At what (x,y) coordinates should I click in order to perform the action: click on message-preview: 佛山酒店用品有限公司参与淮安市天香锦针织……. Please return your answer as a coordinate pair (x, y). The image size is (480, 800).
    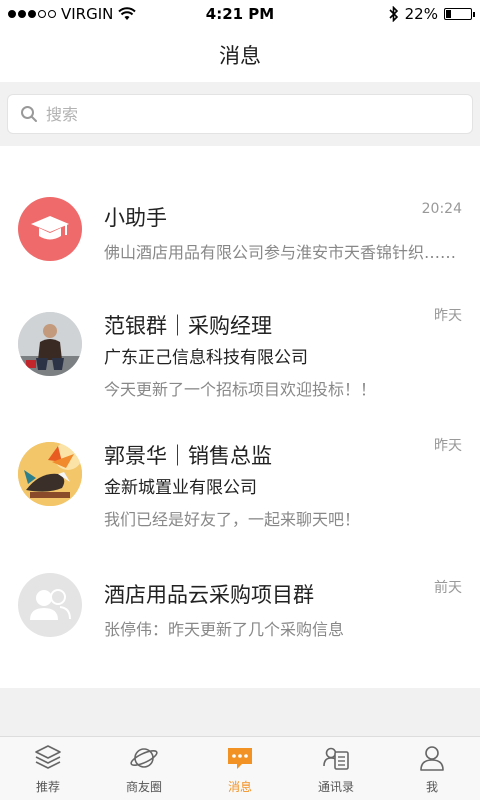
    Looking at the image, I should click on (280, 252).